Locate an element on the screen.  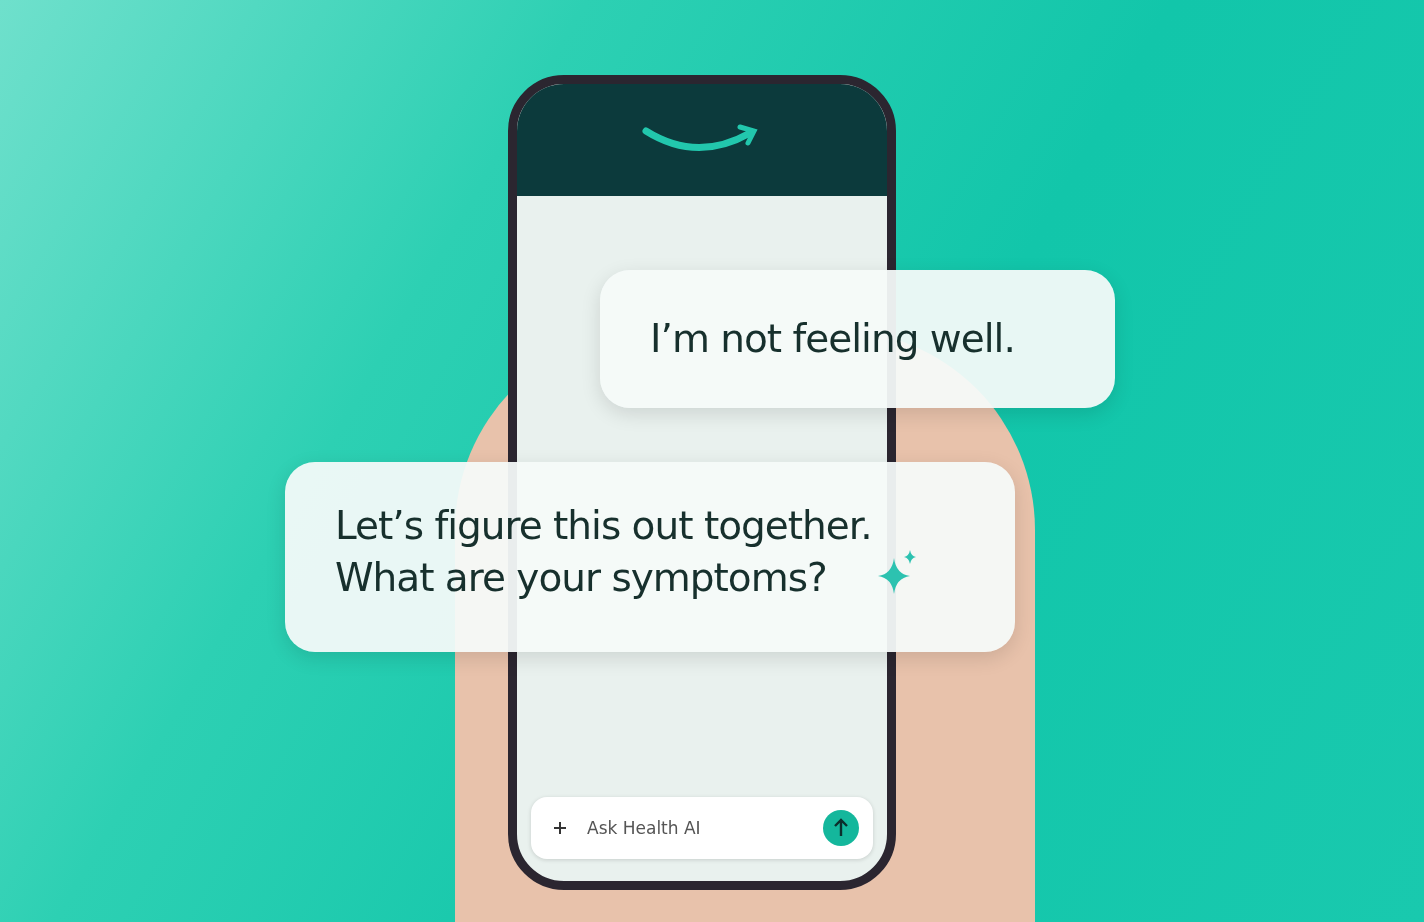
plus-icon is located at coordinates (560, 828).